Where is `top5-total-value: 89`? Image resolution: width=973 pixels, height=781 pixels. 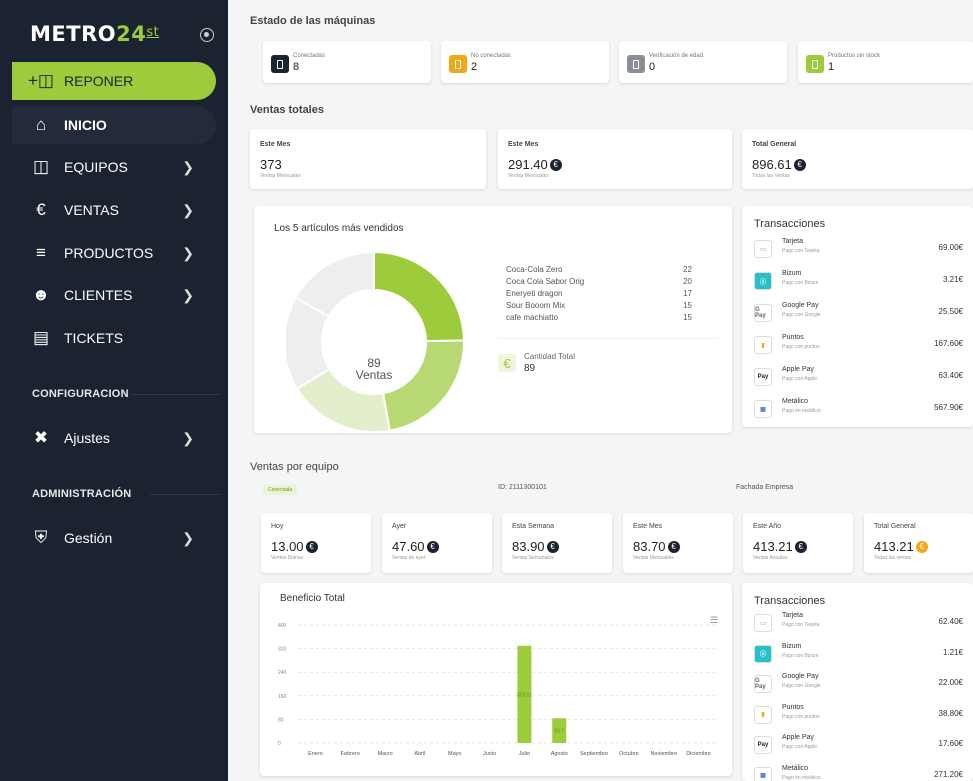 top5-total-value: 89 is located at coordinates (530, 368).